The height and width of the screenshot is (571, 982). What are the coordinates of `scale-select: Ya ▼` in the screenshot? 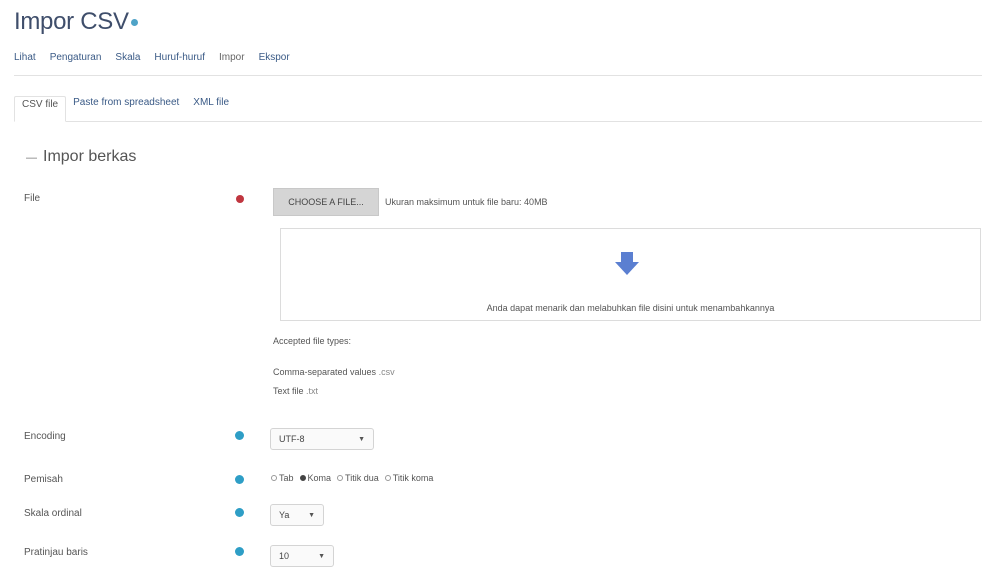 It's located at (297, 515).